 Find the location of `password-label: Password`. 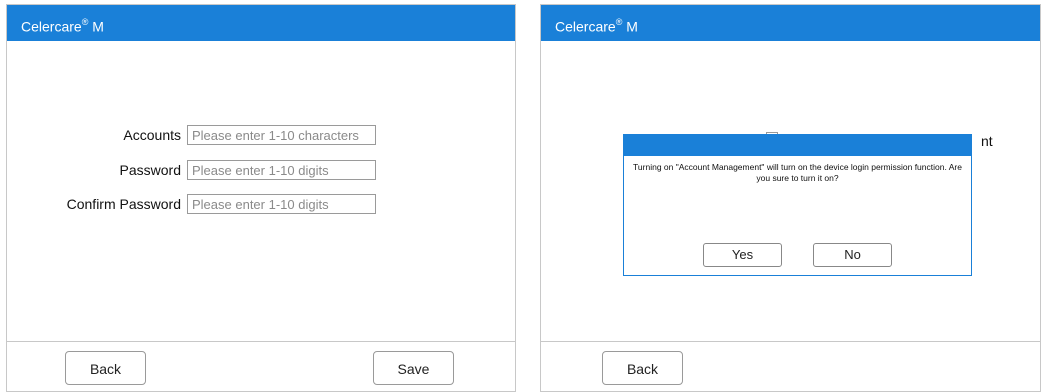

password-label: Password is located at coordinates (150, 170).